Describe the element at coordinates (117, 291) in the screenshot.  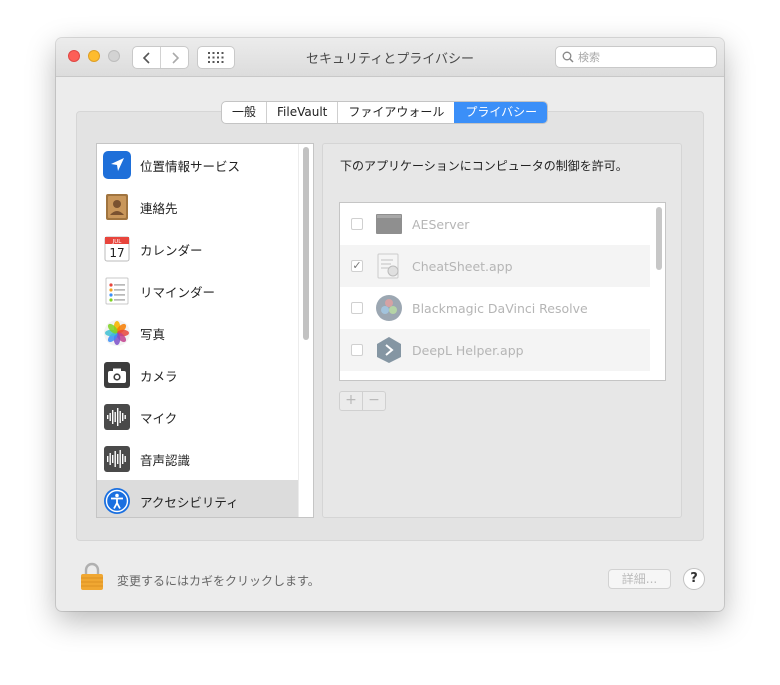
I see `reminders-icon` at that location.